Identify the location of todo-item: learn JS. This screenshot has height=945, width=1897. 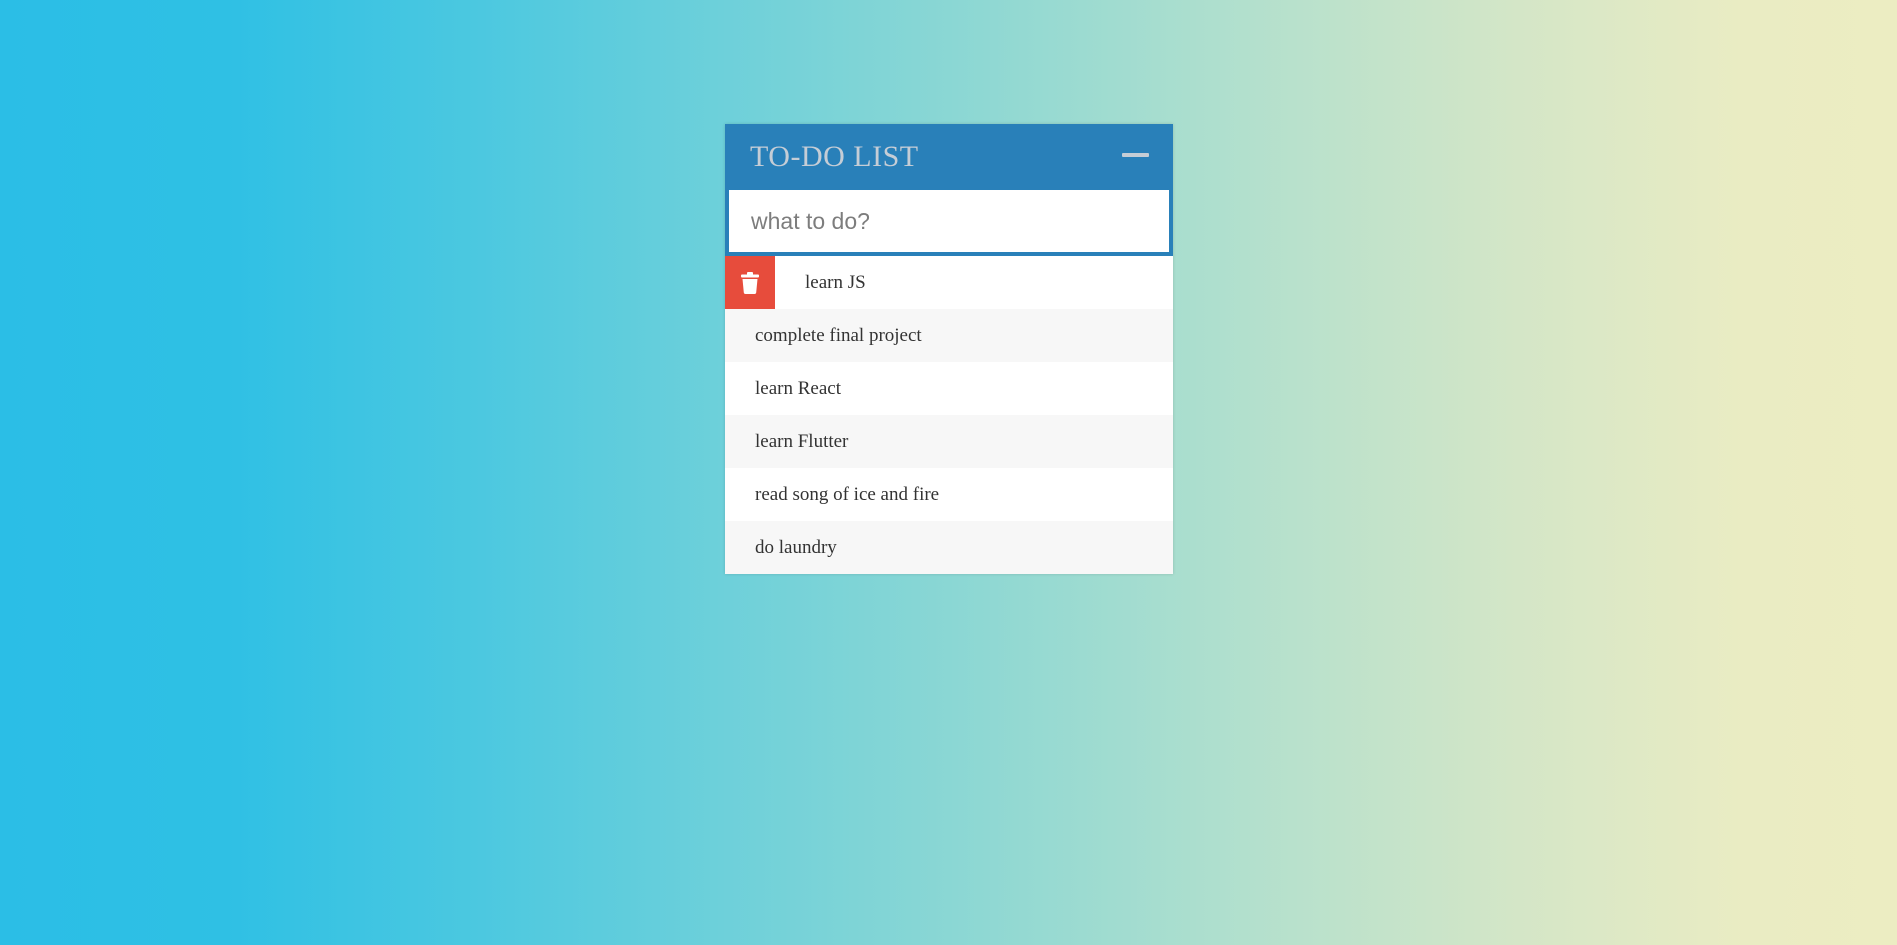
(949, 282).